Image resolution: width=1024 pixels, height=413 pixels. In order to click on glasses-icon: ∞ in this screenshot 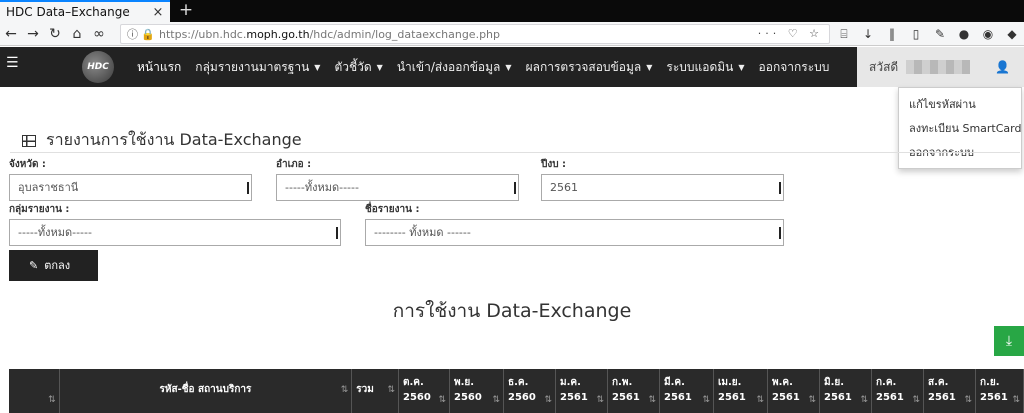, I will do `click(99, 34)`.